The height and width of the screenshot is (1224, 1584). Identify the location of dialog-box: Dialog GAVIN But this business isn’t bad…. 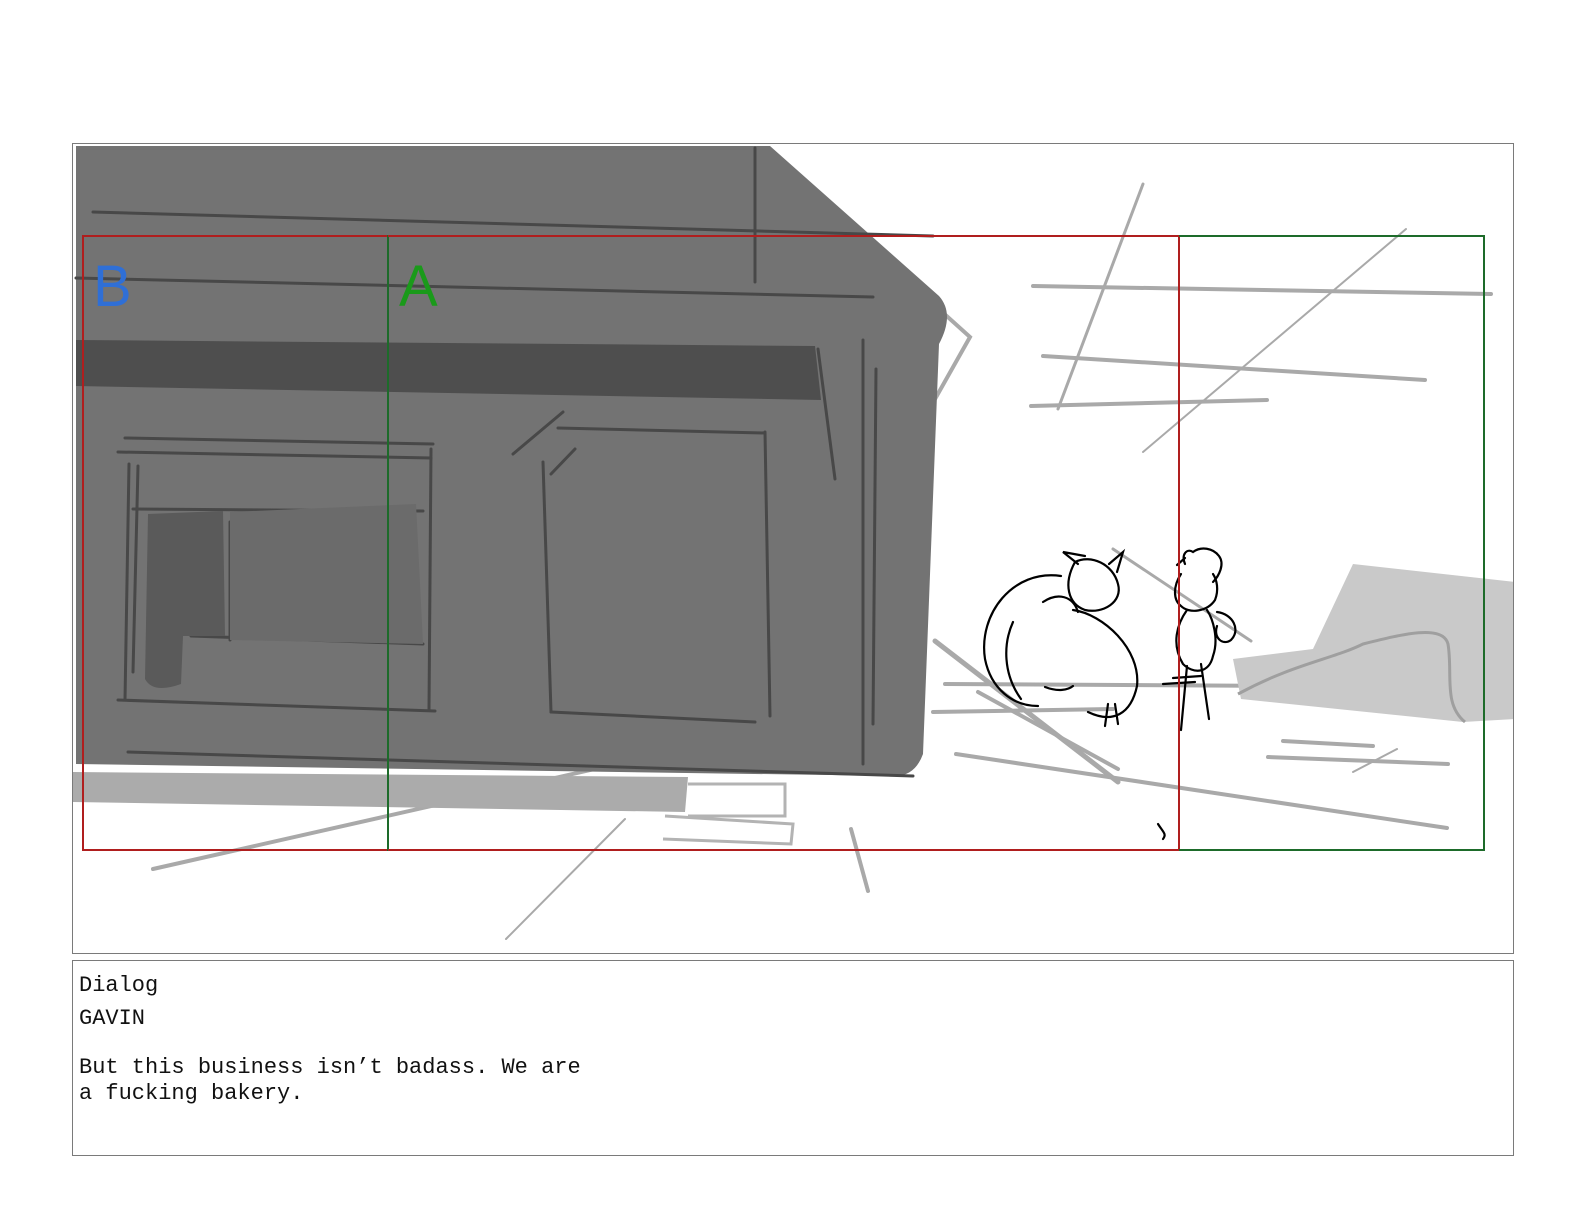
(793, 1058).